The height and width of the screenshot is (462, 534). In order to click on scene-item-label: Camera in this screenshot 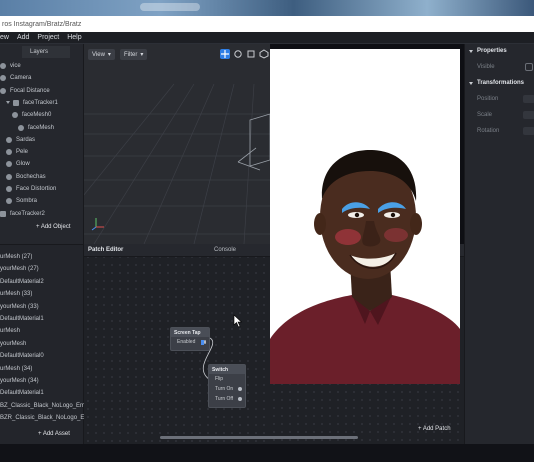, I will do `click(21, 78)`.